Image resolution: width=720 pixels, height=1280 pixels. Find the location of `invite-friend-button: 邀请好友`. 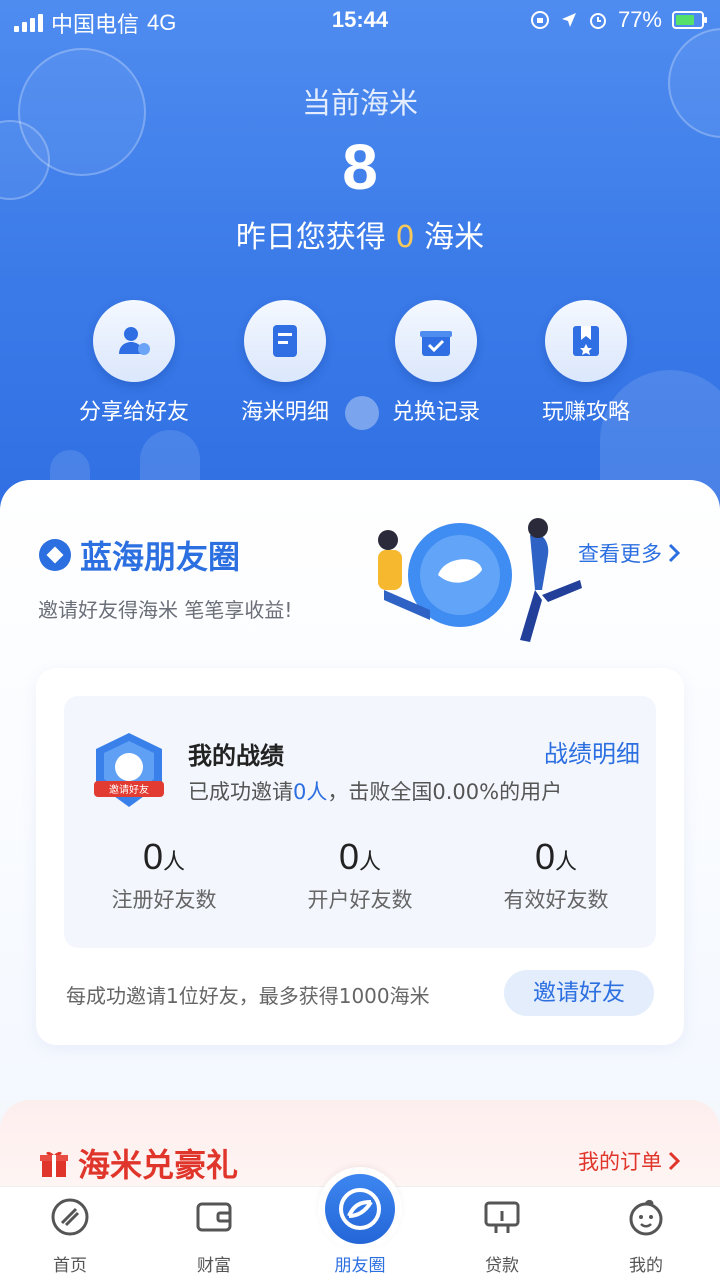

invite-friend-button: 邀请好友 is located at coordinates (579, 993).